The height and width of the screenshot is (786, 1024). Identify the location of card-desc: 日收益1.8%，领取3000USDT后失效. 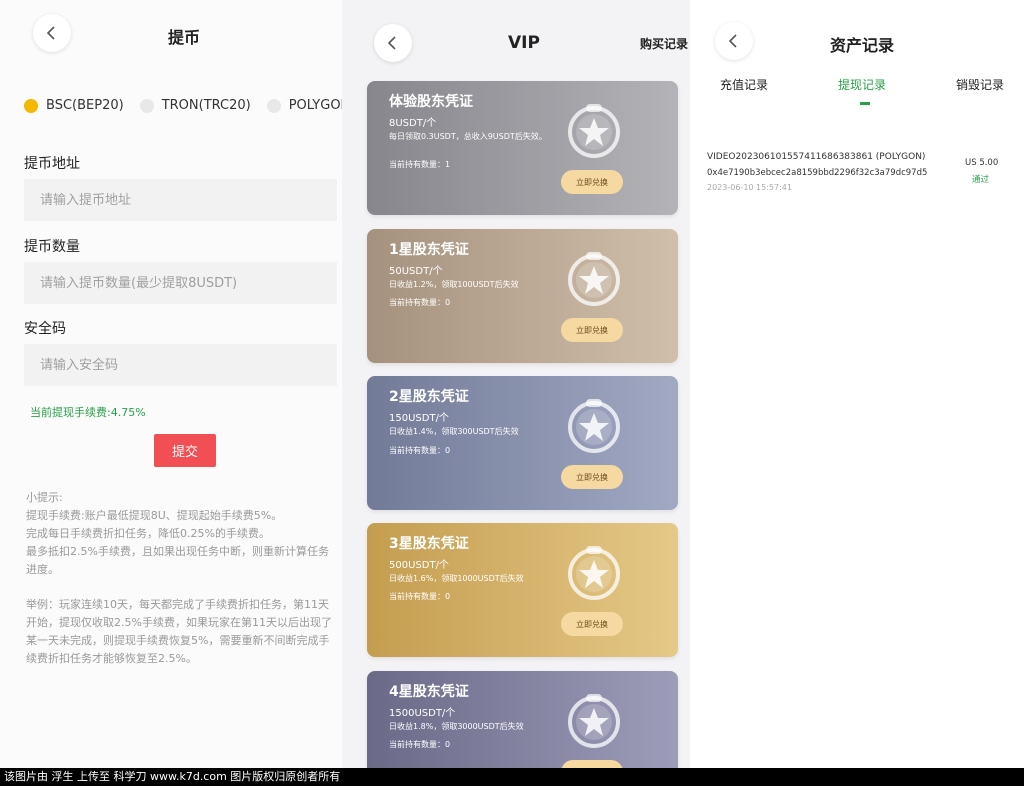
(456, 726).